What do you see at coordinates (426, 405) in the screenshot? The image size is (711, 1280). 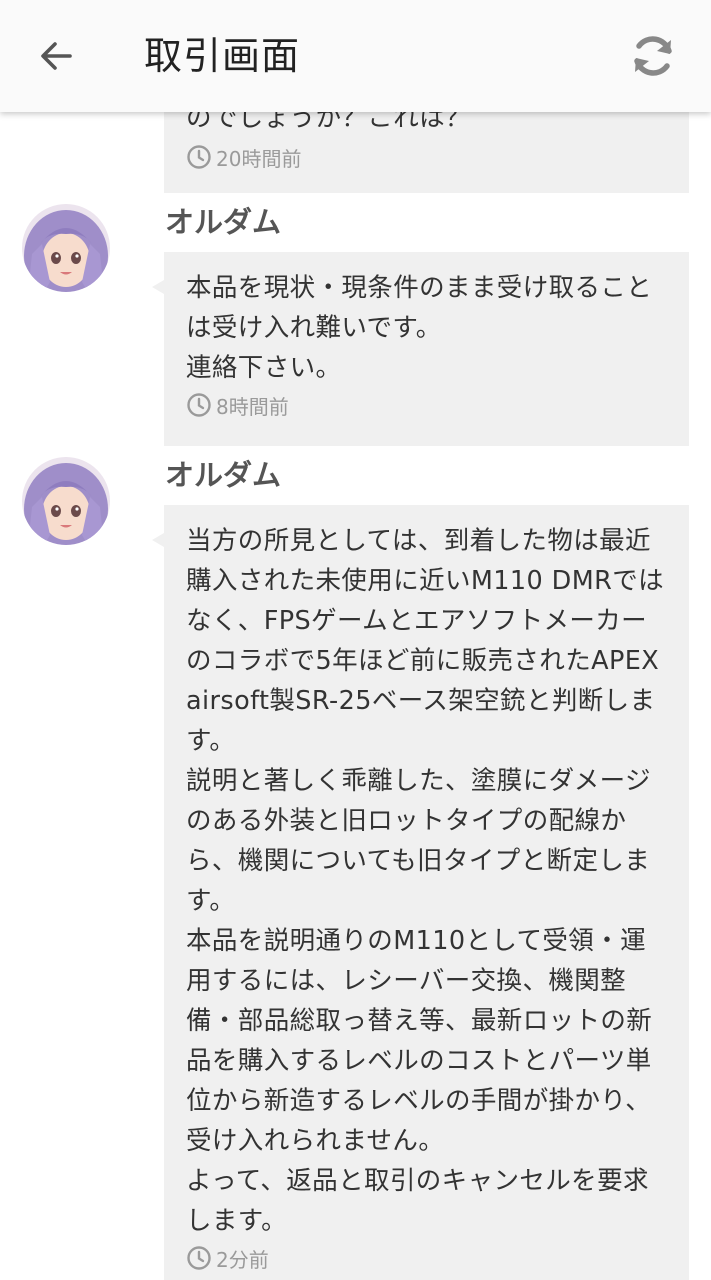 I see `message-timestamp: 8時間前` at bounding box center [426, 405].